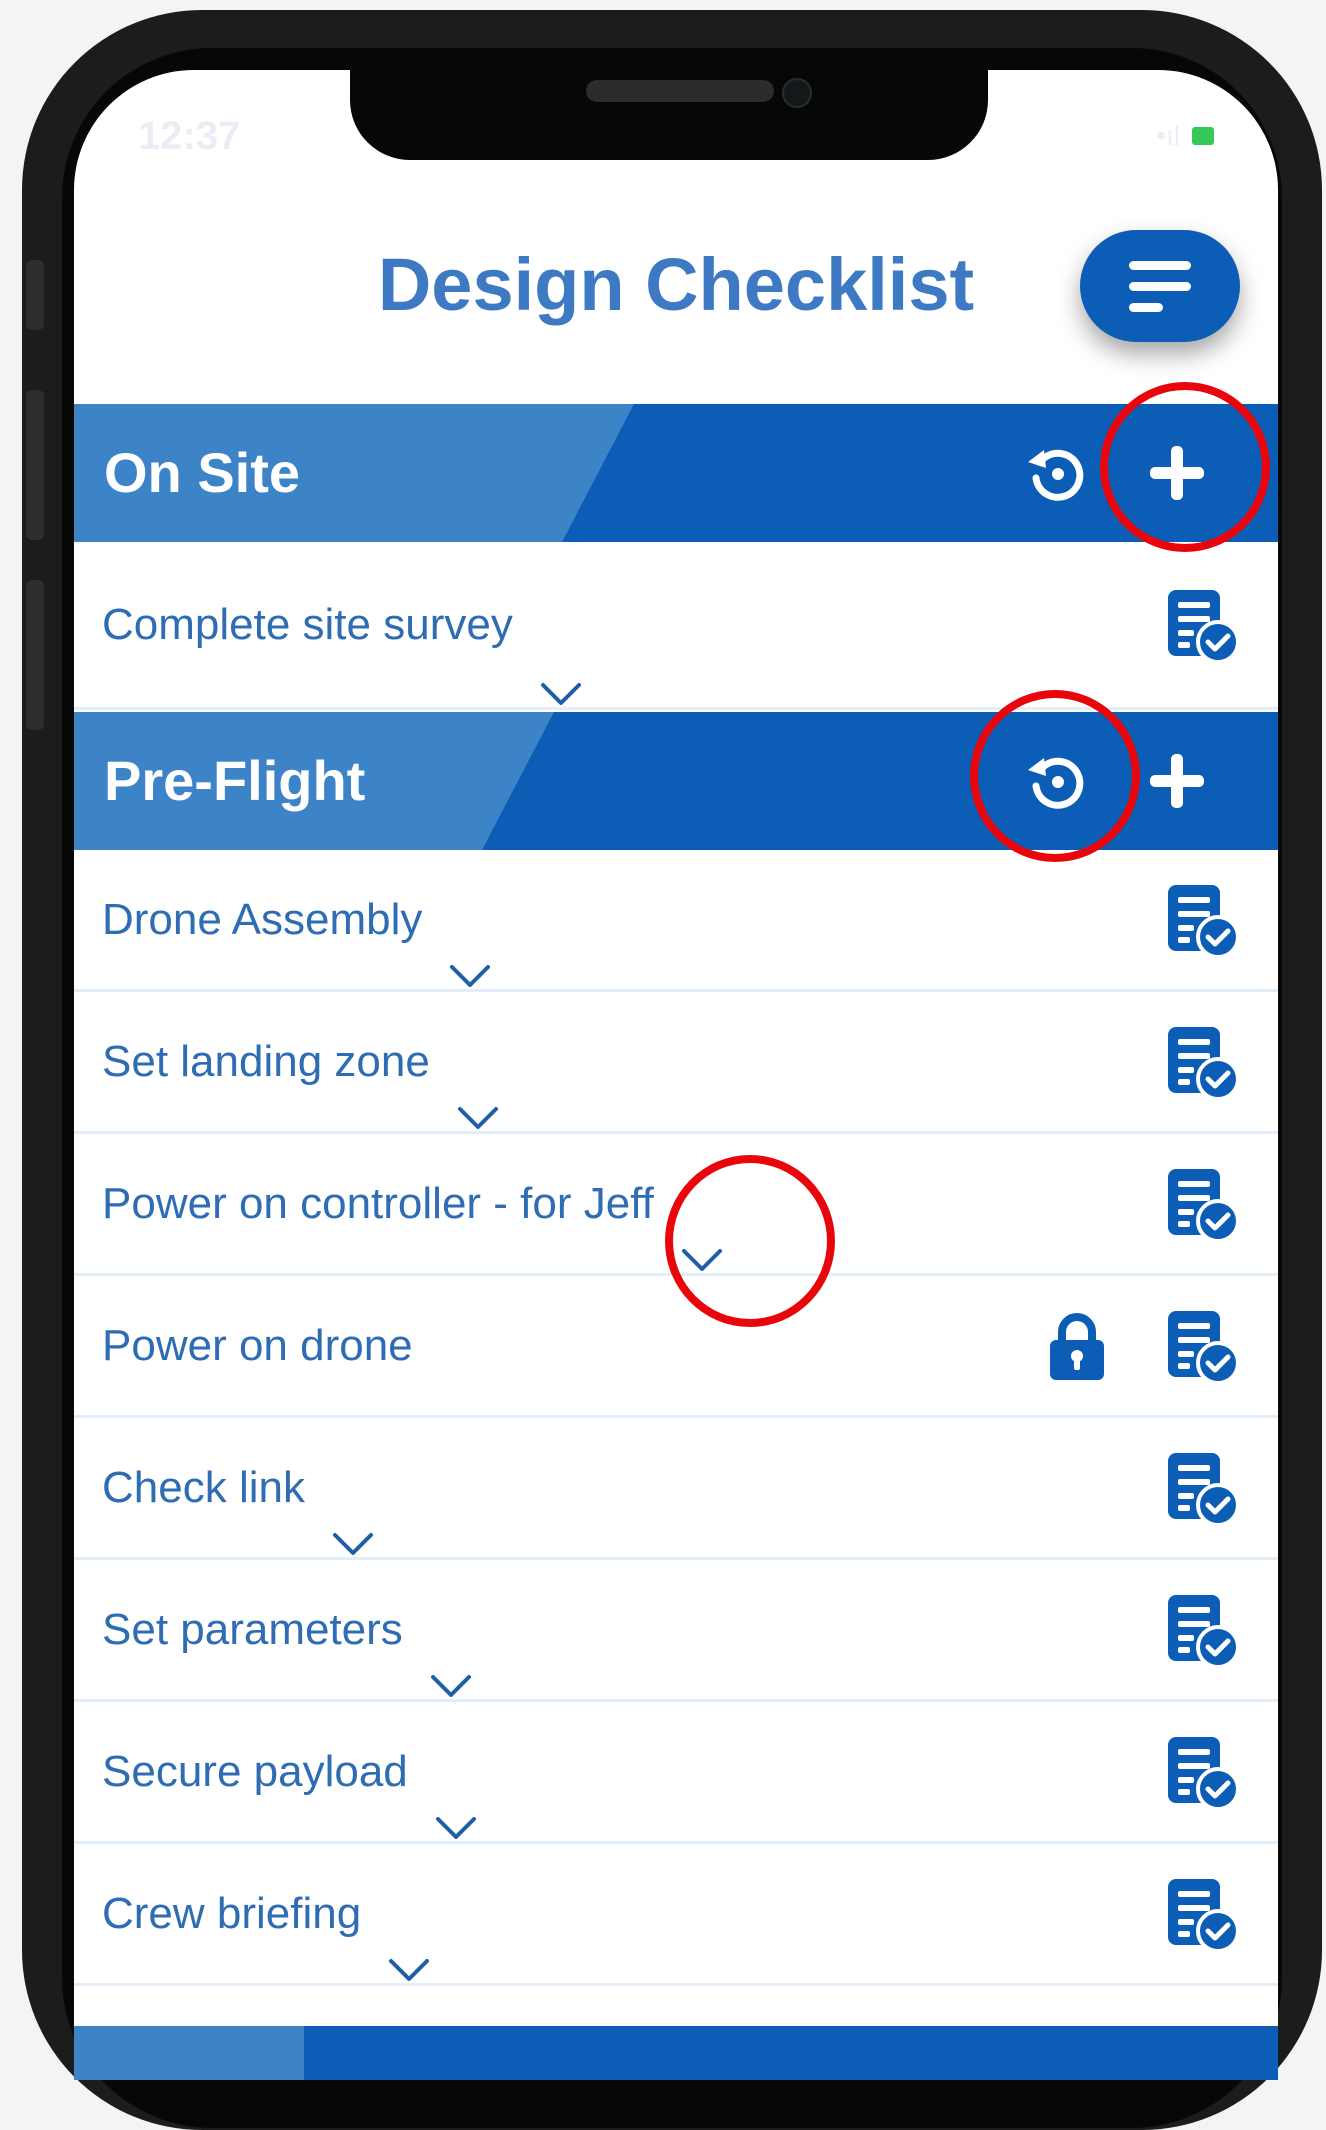  What do you see at coordinates (189, 2053) in the screenshot?
I see `section-header-stripe` at bounding box center [189, 2053].